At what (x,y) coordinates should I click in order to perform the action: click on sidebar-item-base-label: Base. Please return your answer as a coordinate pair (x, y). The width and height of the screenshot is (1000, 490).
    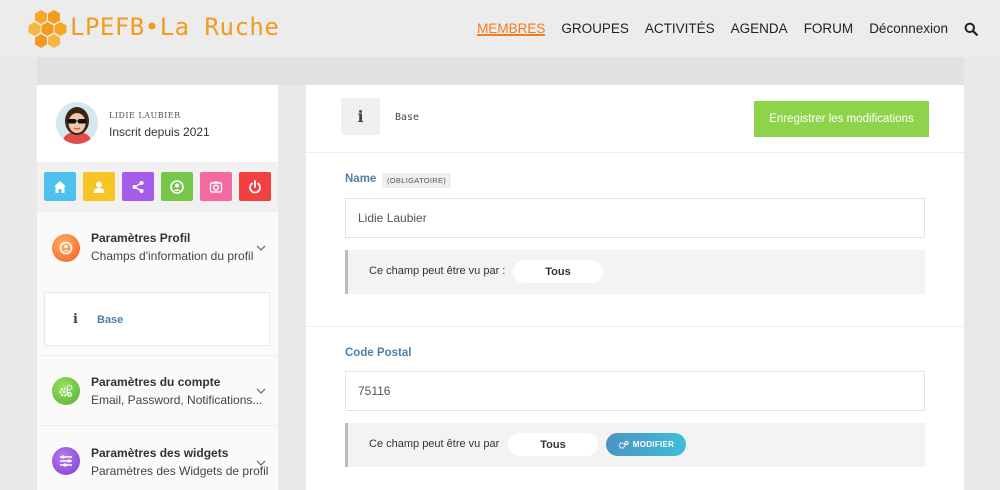
    Looking at the image, I should click on (110, 320).